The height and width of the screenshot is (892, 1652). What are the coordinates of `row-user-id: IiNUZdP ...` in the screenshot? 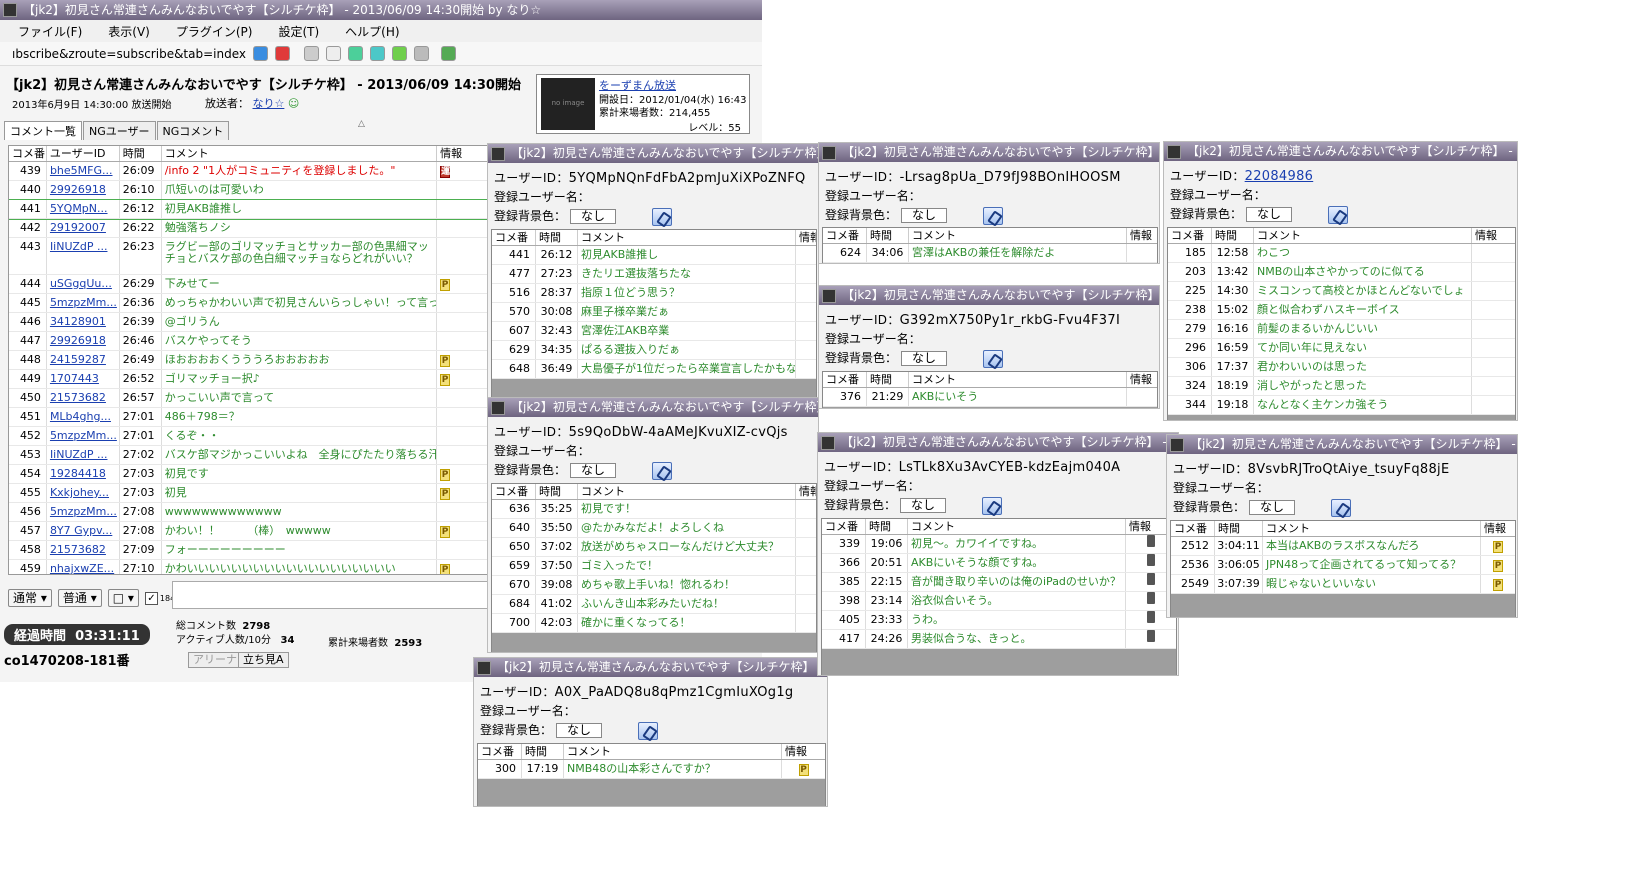 It's located at (83, 455).